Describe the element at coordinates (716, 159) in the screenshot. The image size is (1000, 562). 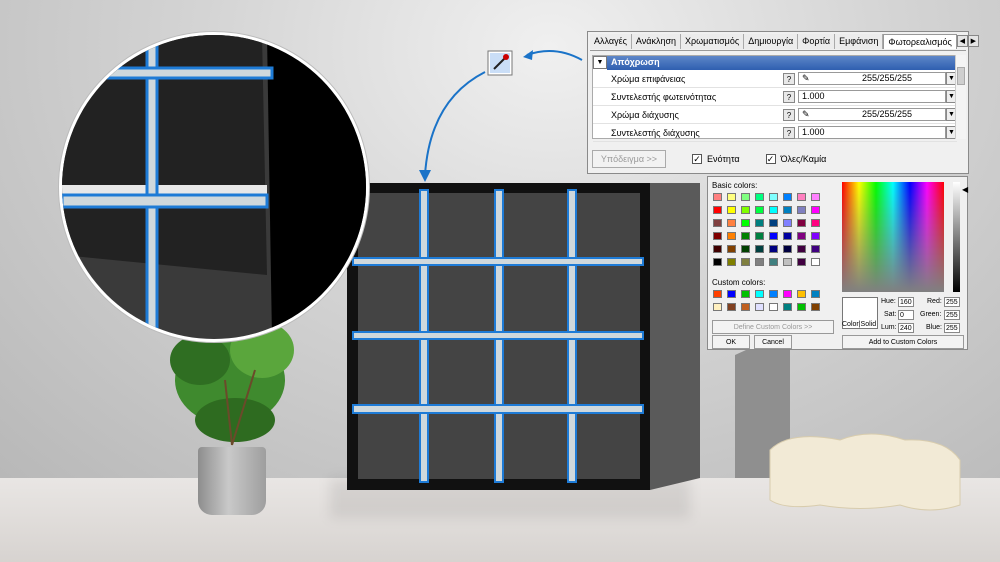
I see `unit-checkbox: ✓ Ενότητα` at that location.